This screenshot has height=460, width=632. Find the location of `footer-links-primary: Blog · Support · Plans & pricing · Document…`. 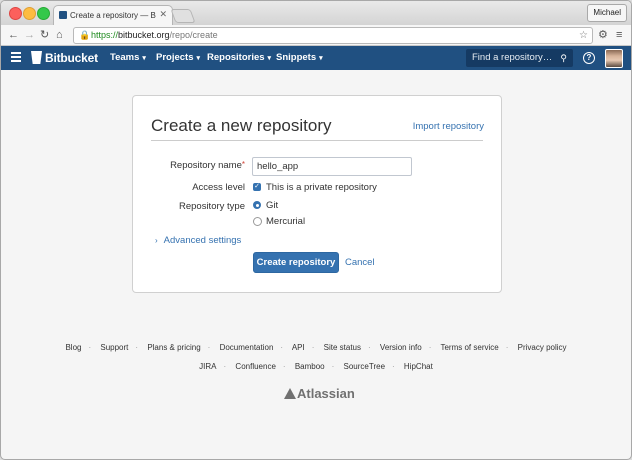

footer-links-primary: Blog · Support · Plans & pricing · Document… is located at coordinates (316, 347).